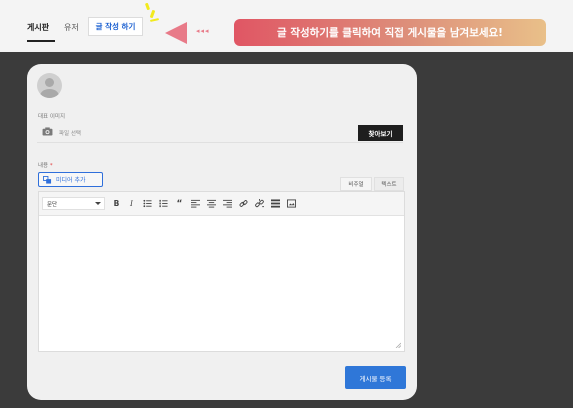  Describe the element at coordinates (220, 133) in the screenshot. I see `file-input: 파일 선택` at that location.